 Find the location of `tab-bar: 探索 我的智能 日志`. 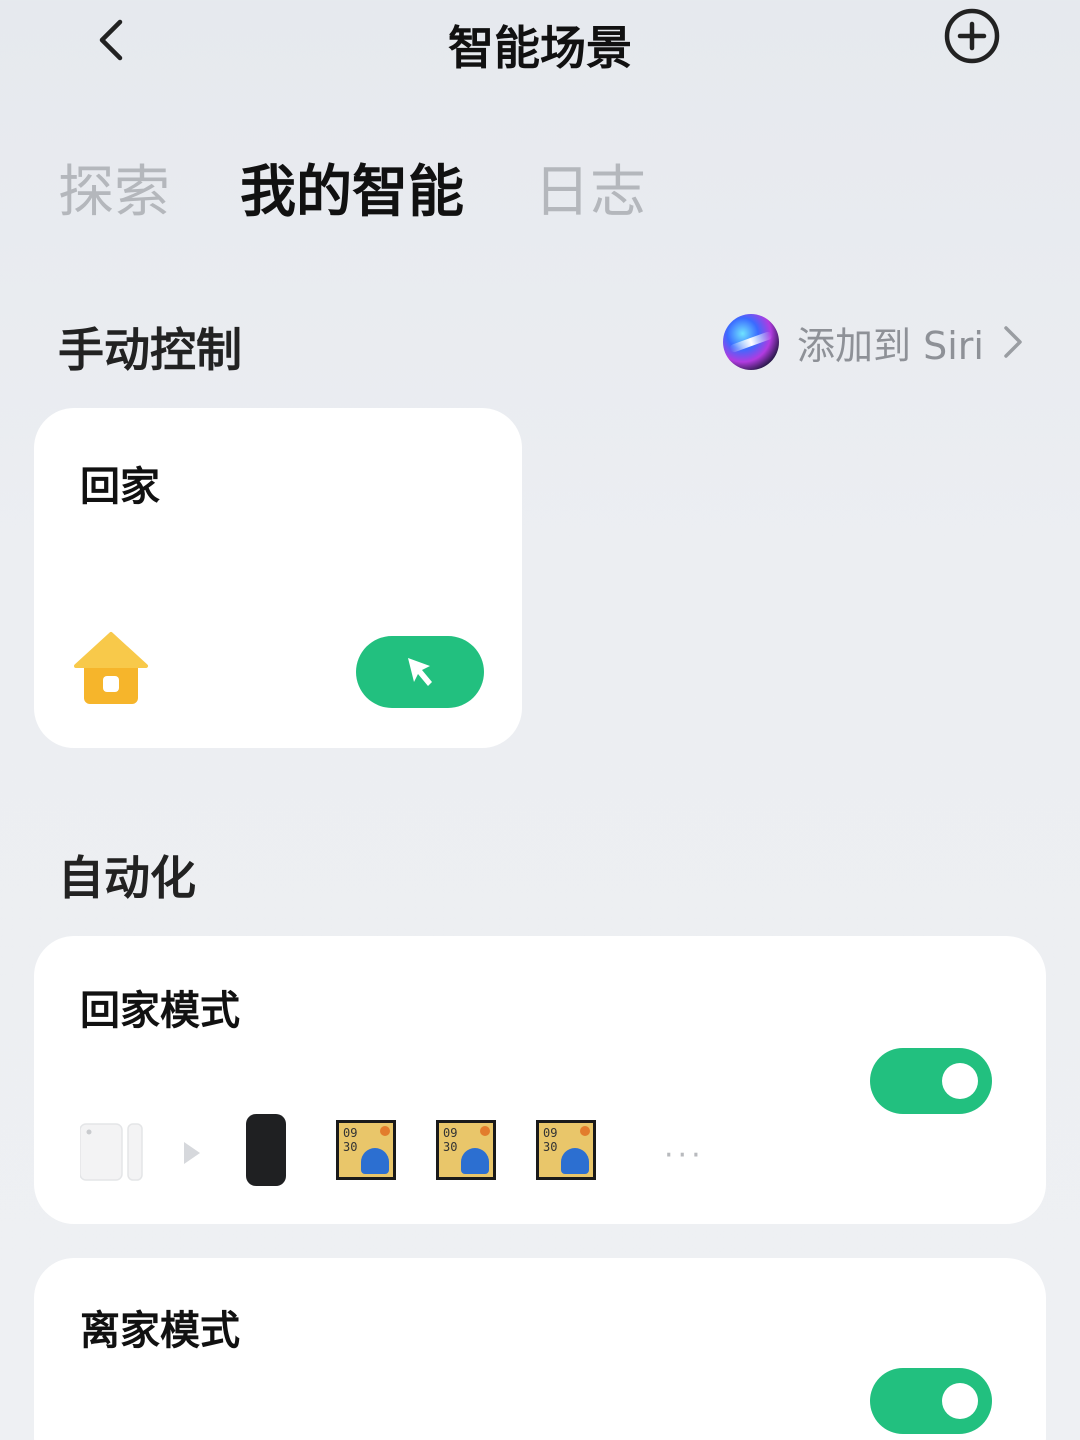

tab-bar: 探索 我的智能 日志 is located at coordinates (387, 193).